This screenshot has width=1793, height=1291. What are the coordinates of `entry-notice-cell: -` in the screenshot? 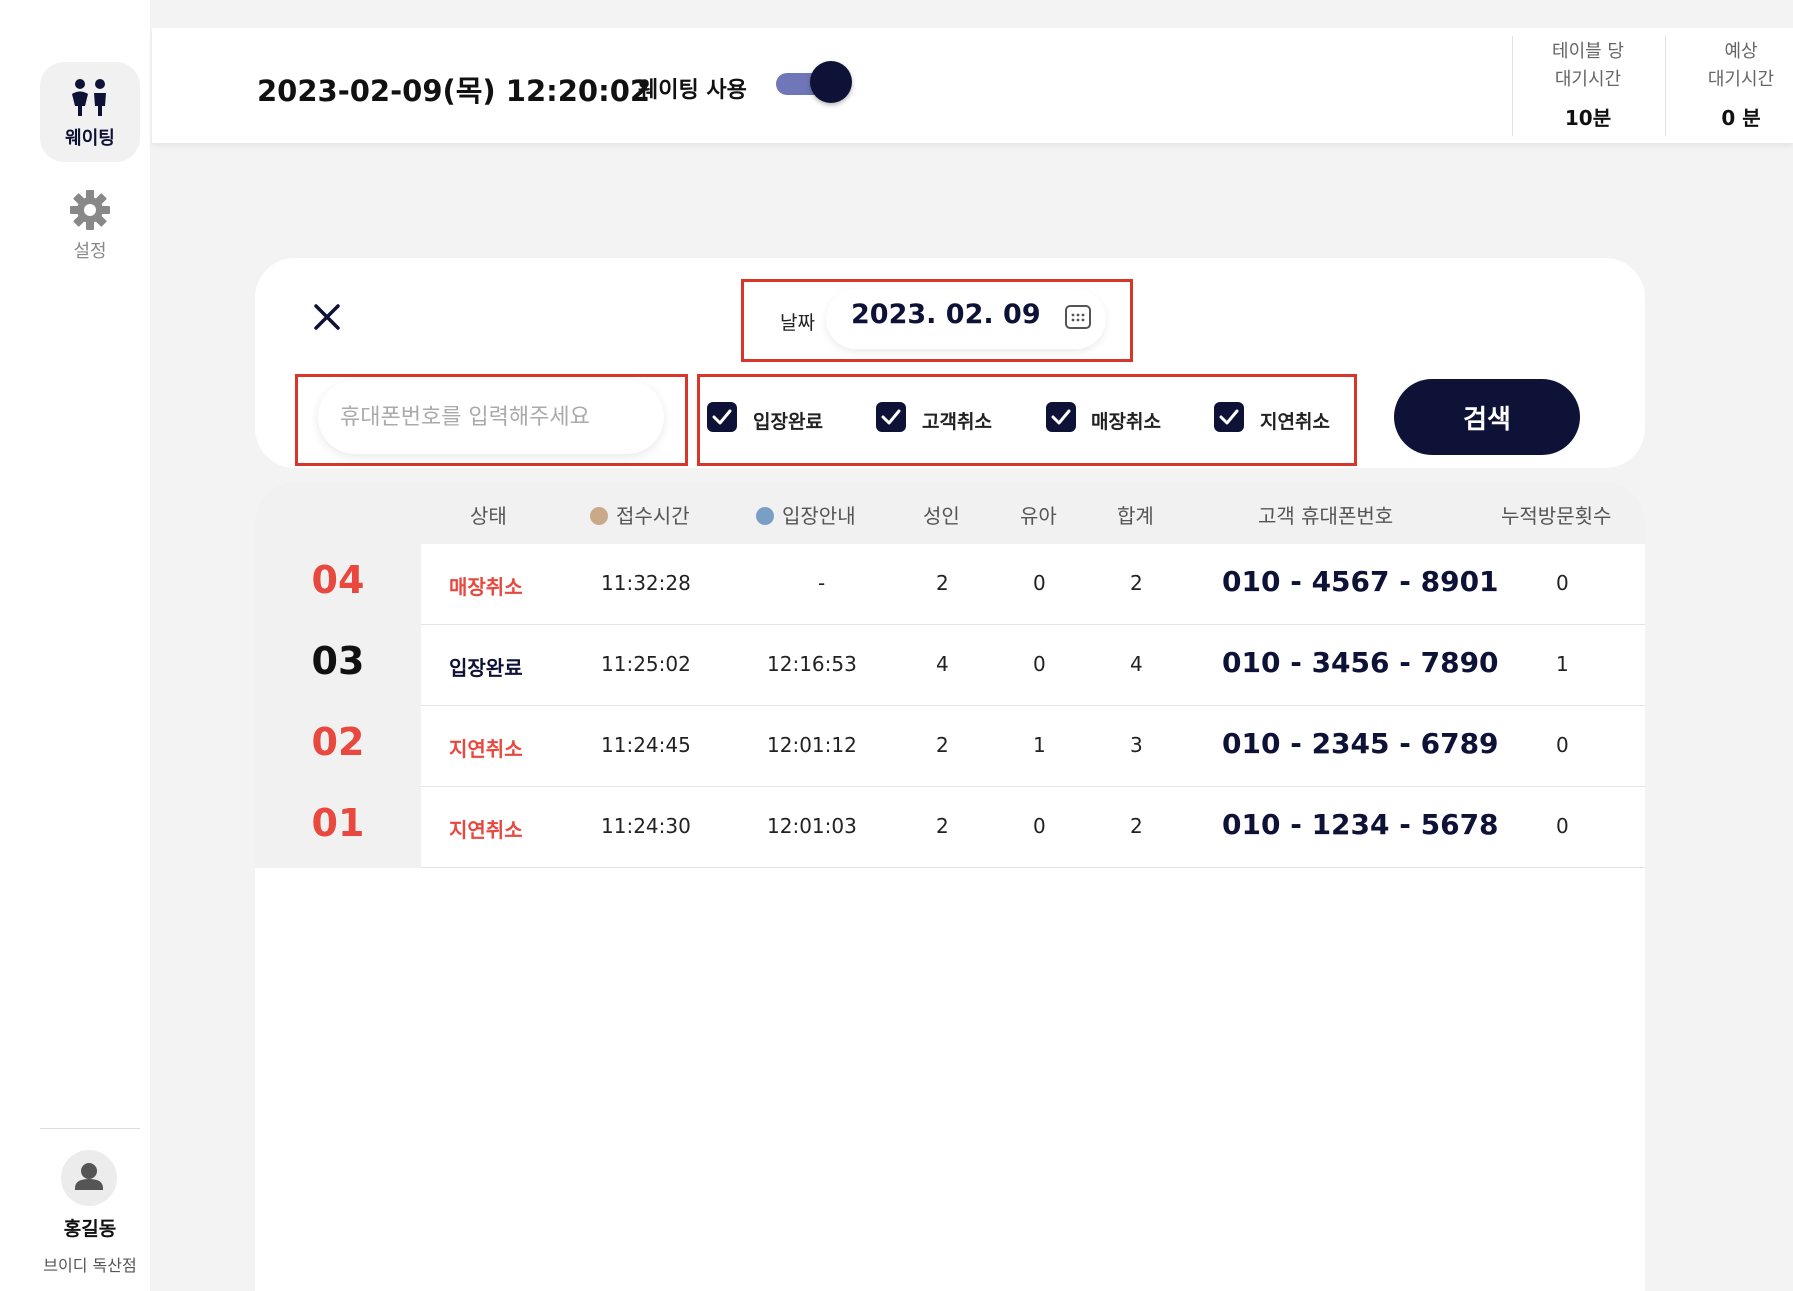 It's located at (822, 583).